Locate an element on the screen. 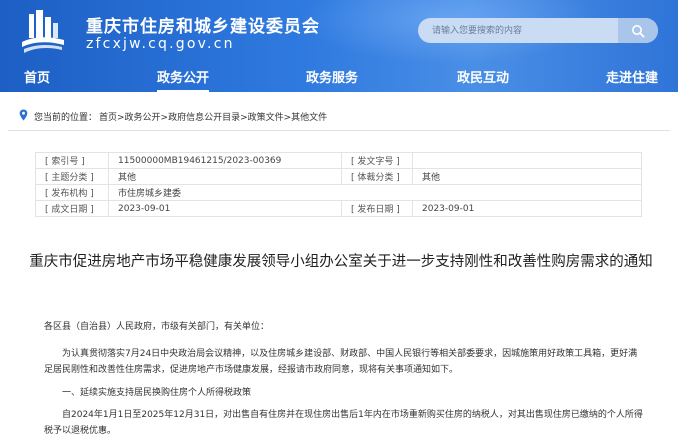 This screenshot has width=678, height=444. breadcrumb-path: 首页>政务公开>政府信息公开目录>政策文件>其他文件 is located at coordinates (213, 116).